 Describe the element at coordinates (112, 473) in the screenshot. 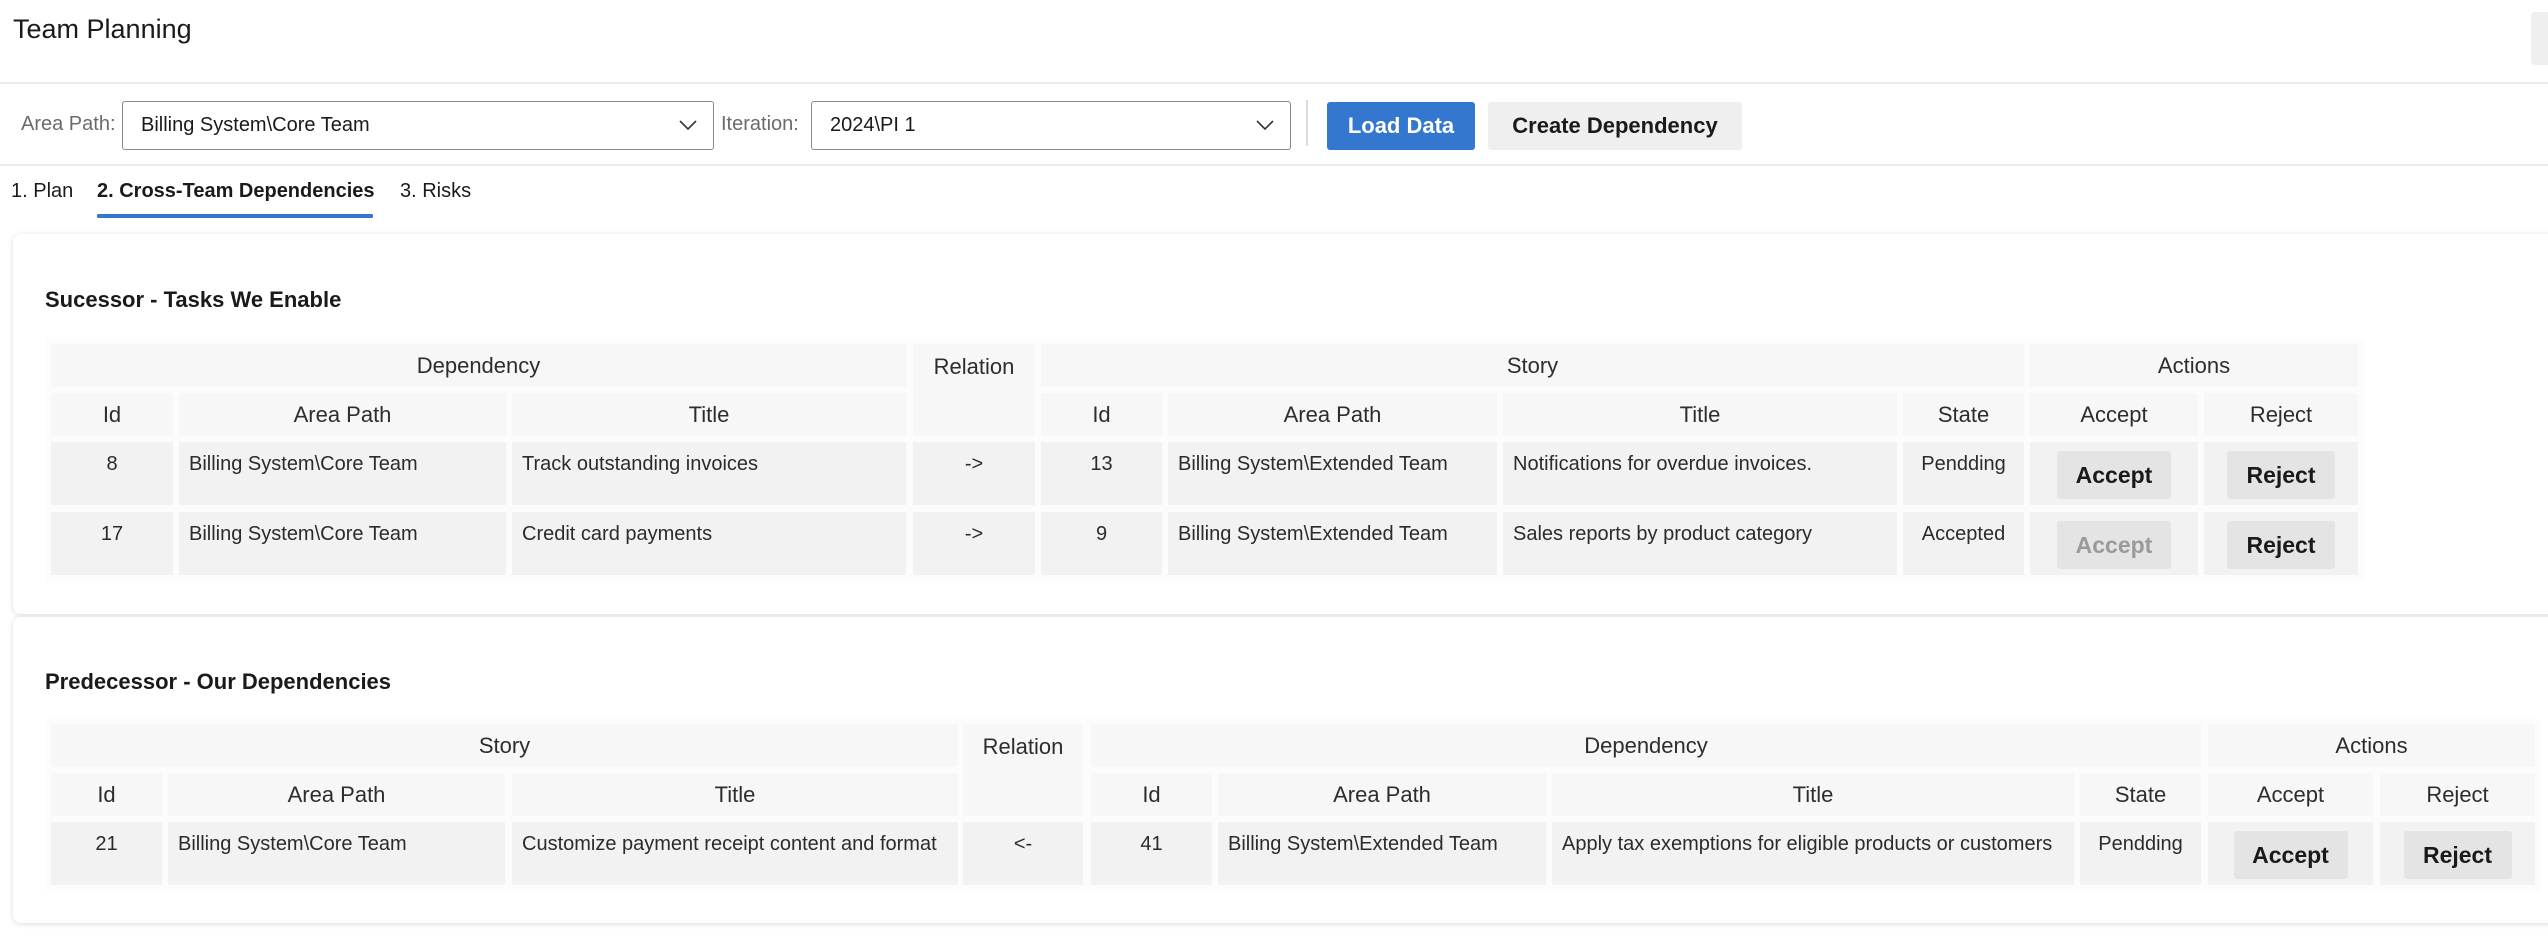

I see `cell-dependency-id: 8` at that location.